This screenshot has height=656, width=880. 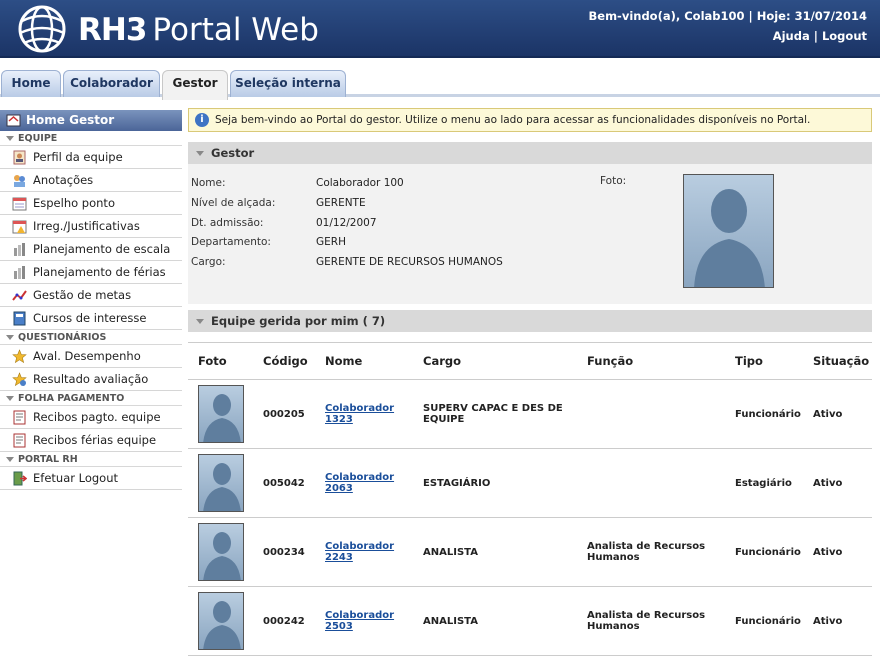 I want to click on sidebar-item-resultado-avaliacao: Resultado avaliação, so click(x=91, y=379).